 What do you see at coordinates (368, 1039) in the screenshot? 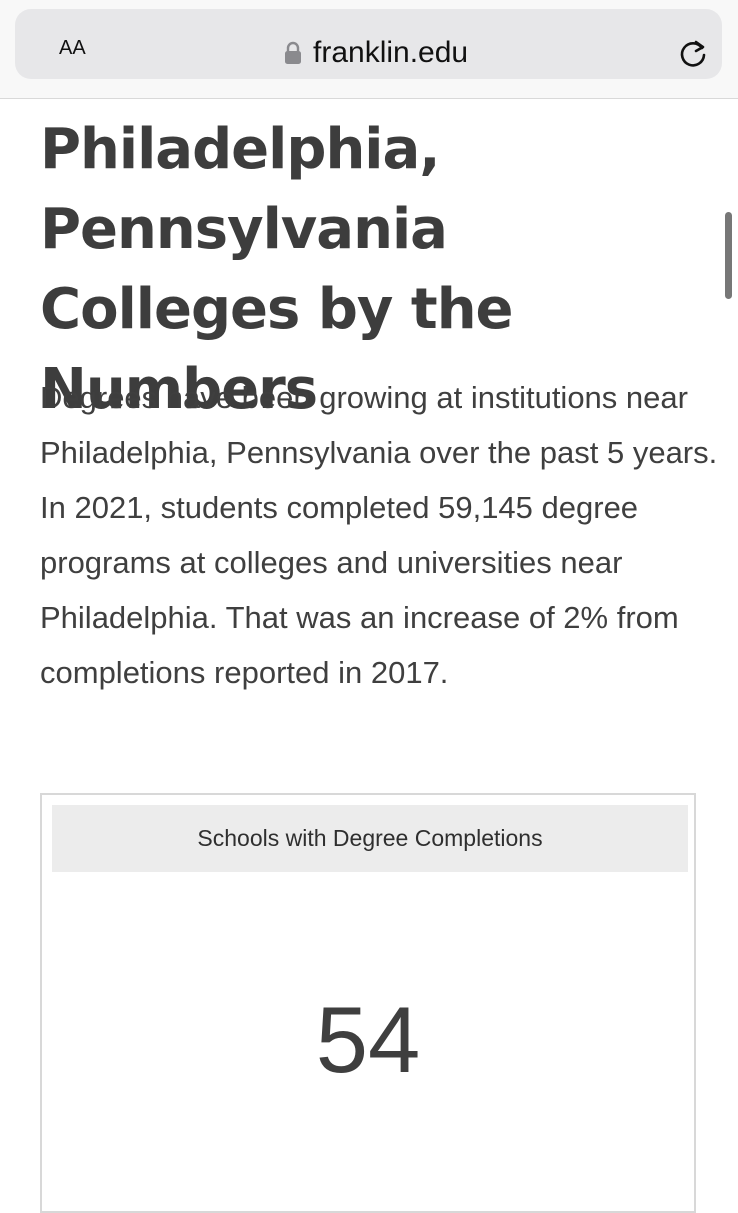
I see `stat-card-value: 54` at bounding box center [368, 1039].